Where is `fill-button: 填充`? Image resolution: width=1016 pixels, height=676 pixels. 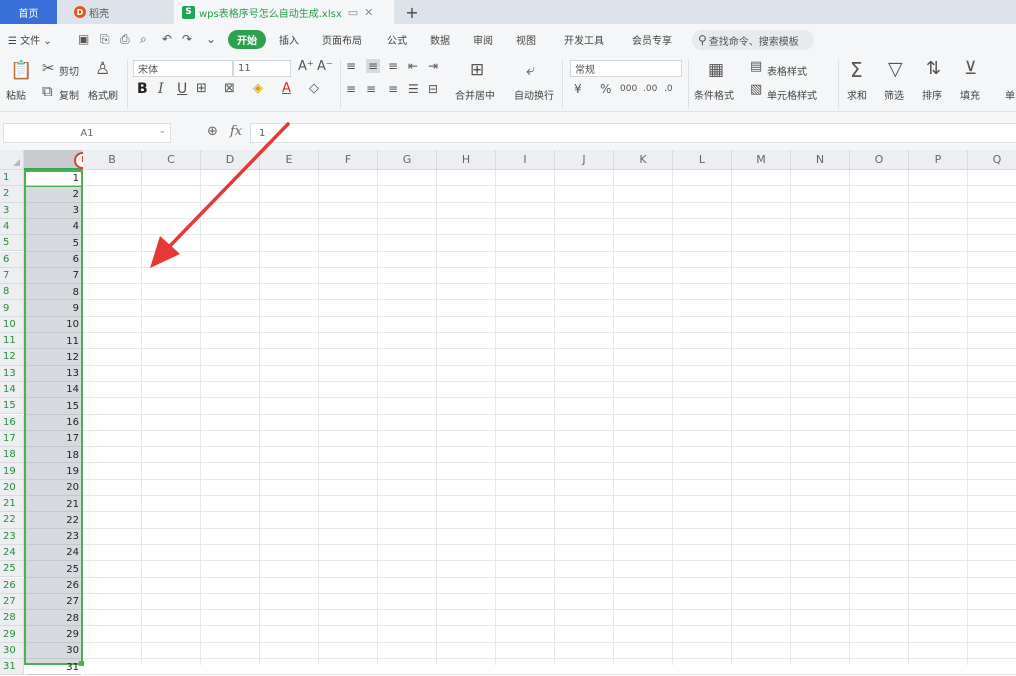
fill-button: 填充 is located at coordinates (970, 94).